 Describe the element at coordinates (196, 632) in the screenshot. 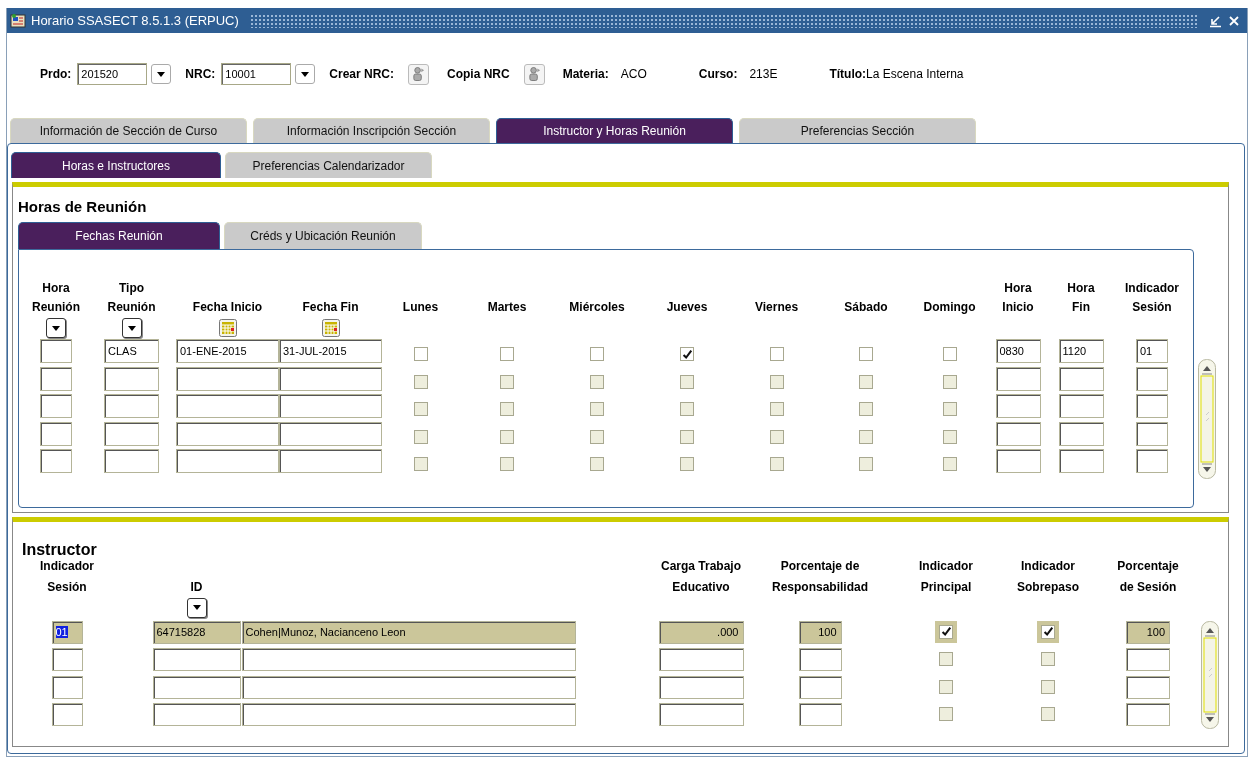

I see `input-field: 64715828` at that location.